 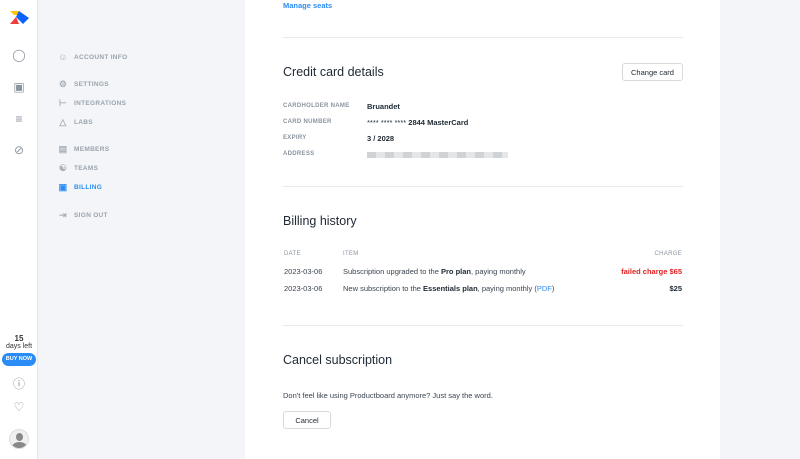 What do you see at coordinates (383, 106) in the screenshot?
I see `cardholder-value: Bruandet` at bounding box center [383, 106].